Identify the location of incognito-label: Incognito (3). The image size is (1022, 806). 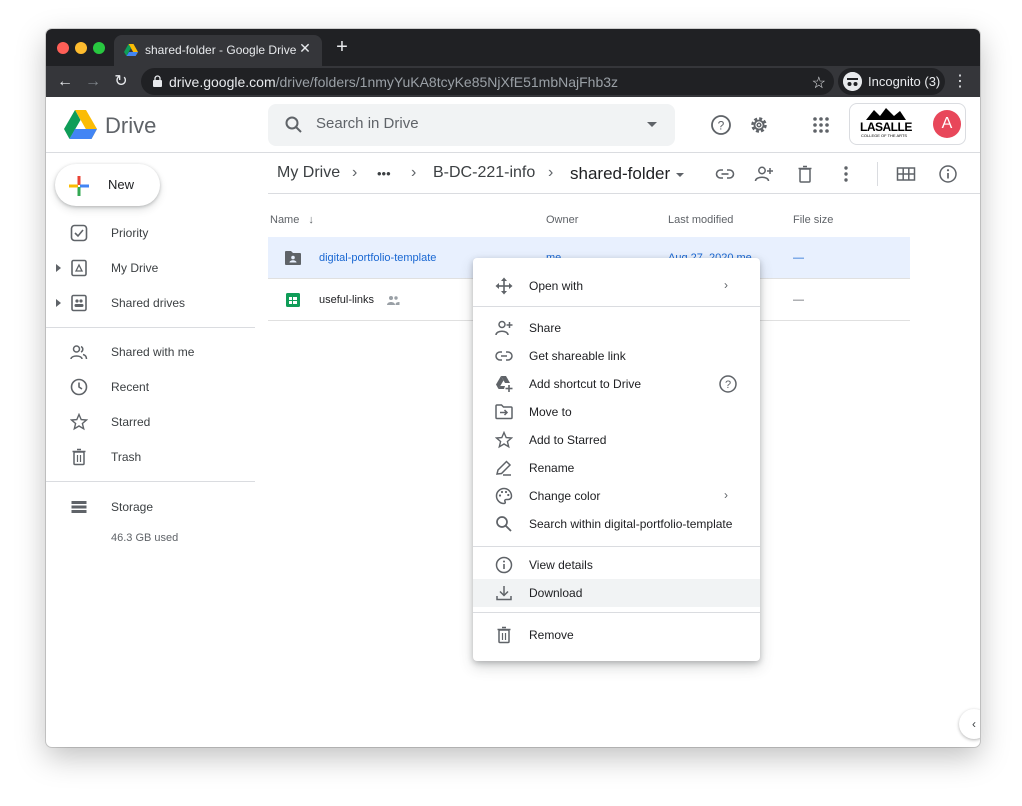
(904, 81).